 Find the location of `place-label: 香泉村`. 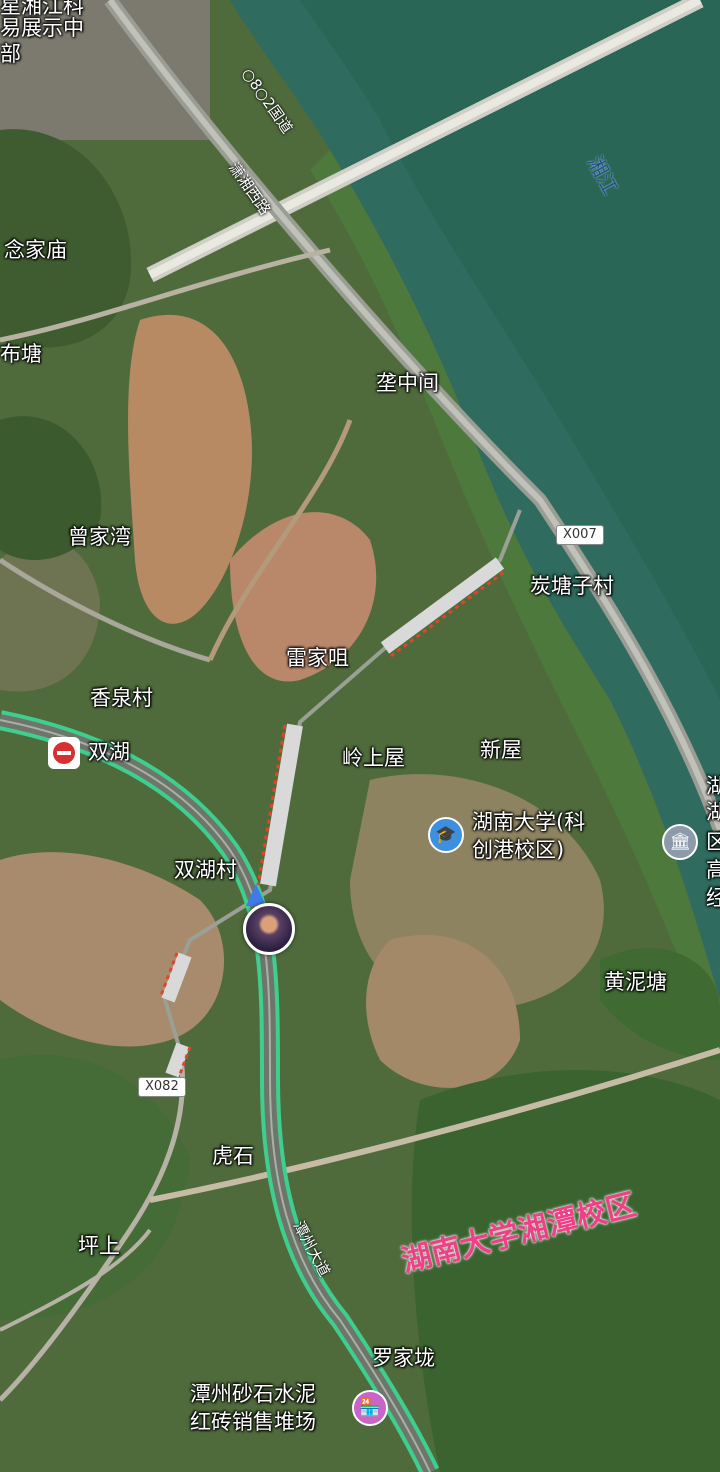

place-label: 香泉村 is located at coordinates (121, 698).